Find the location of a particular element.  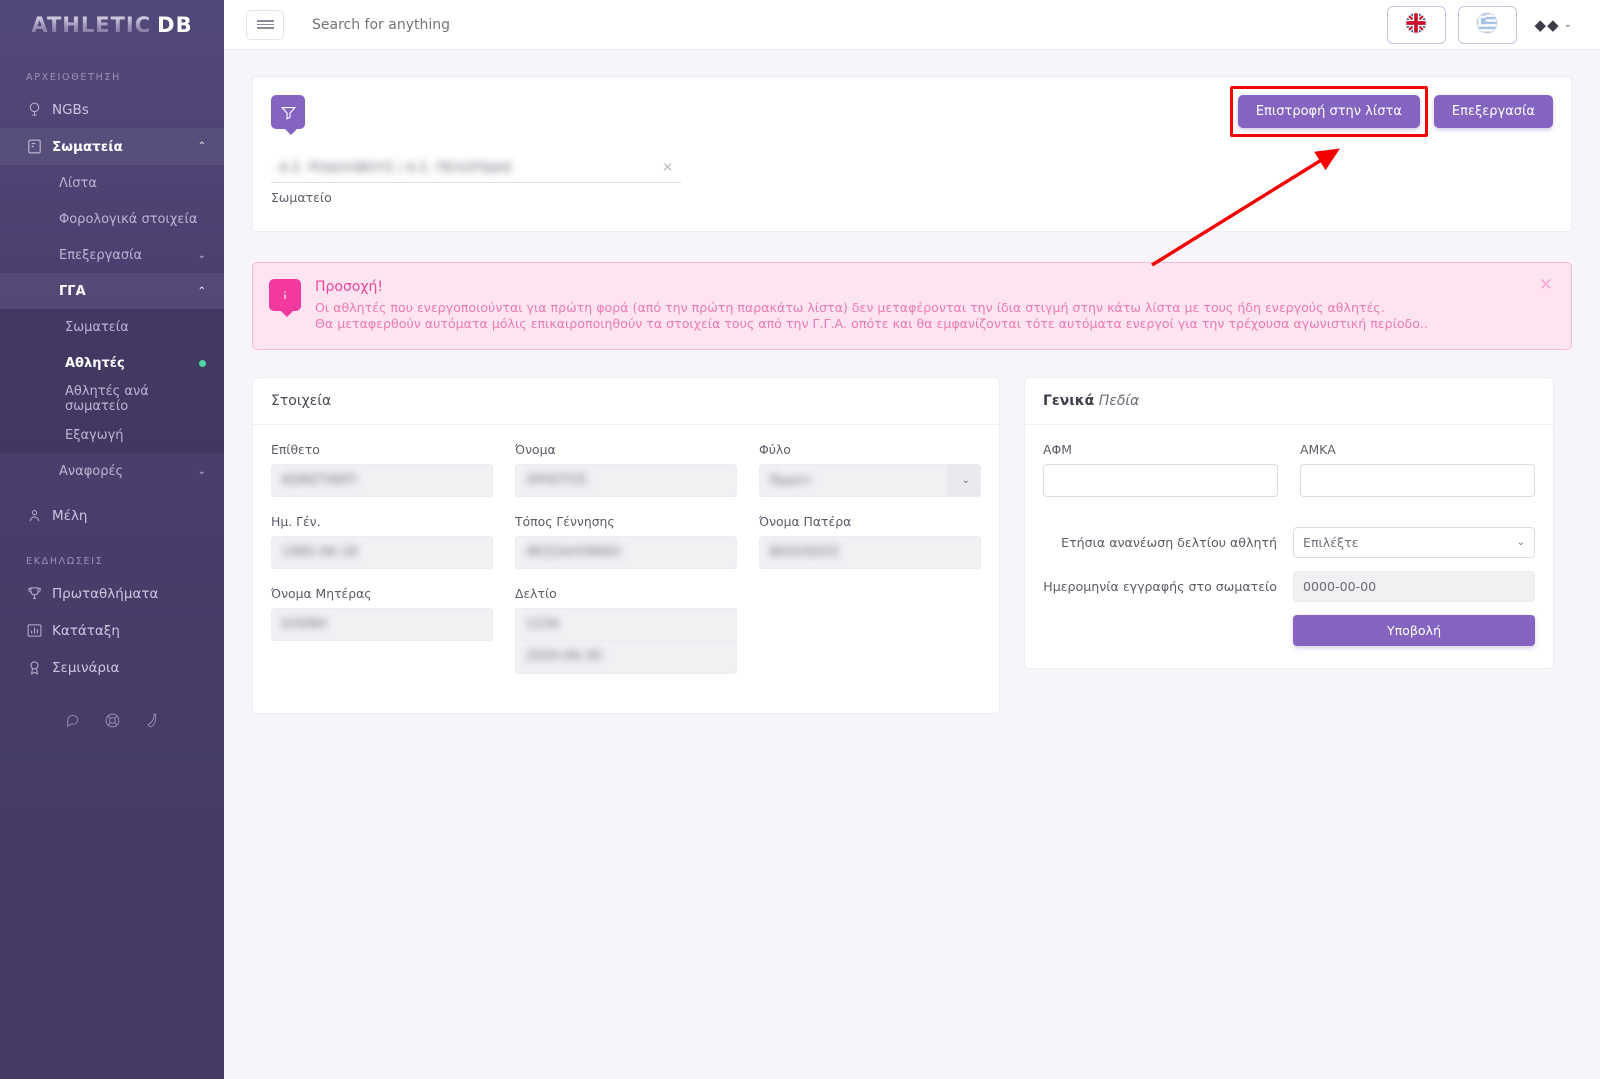

field-value: ΕΛΕΝΗ is located at coordinates (304, 624).